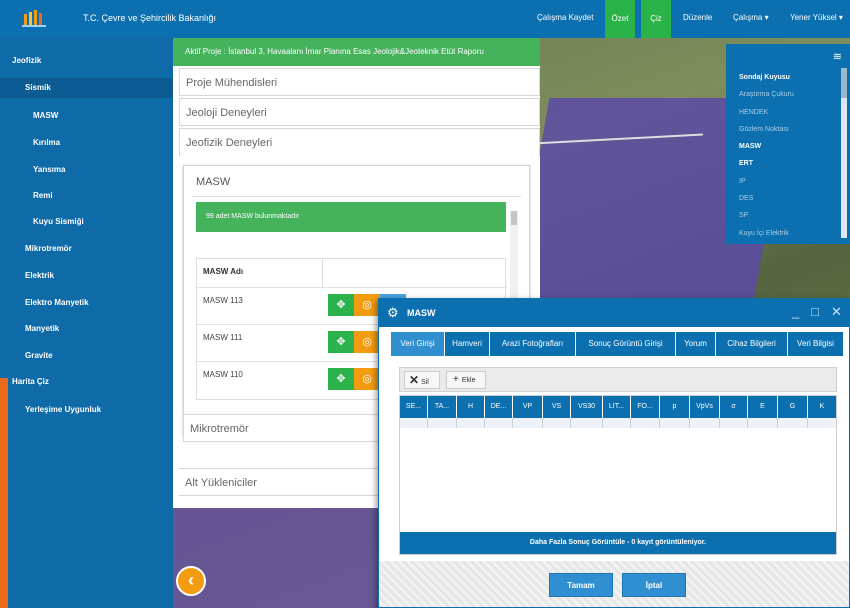 This screenshot has height=608, width=850. What do you see at coordinates (764, 233) in the screenshot?
I see `layer-item: Kuyu İçi Elektrik` at bounding box center [764, 233].